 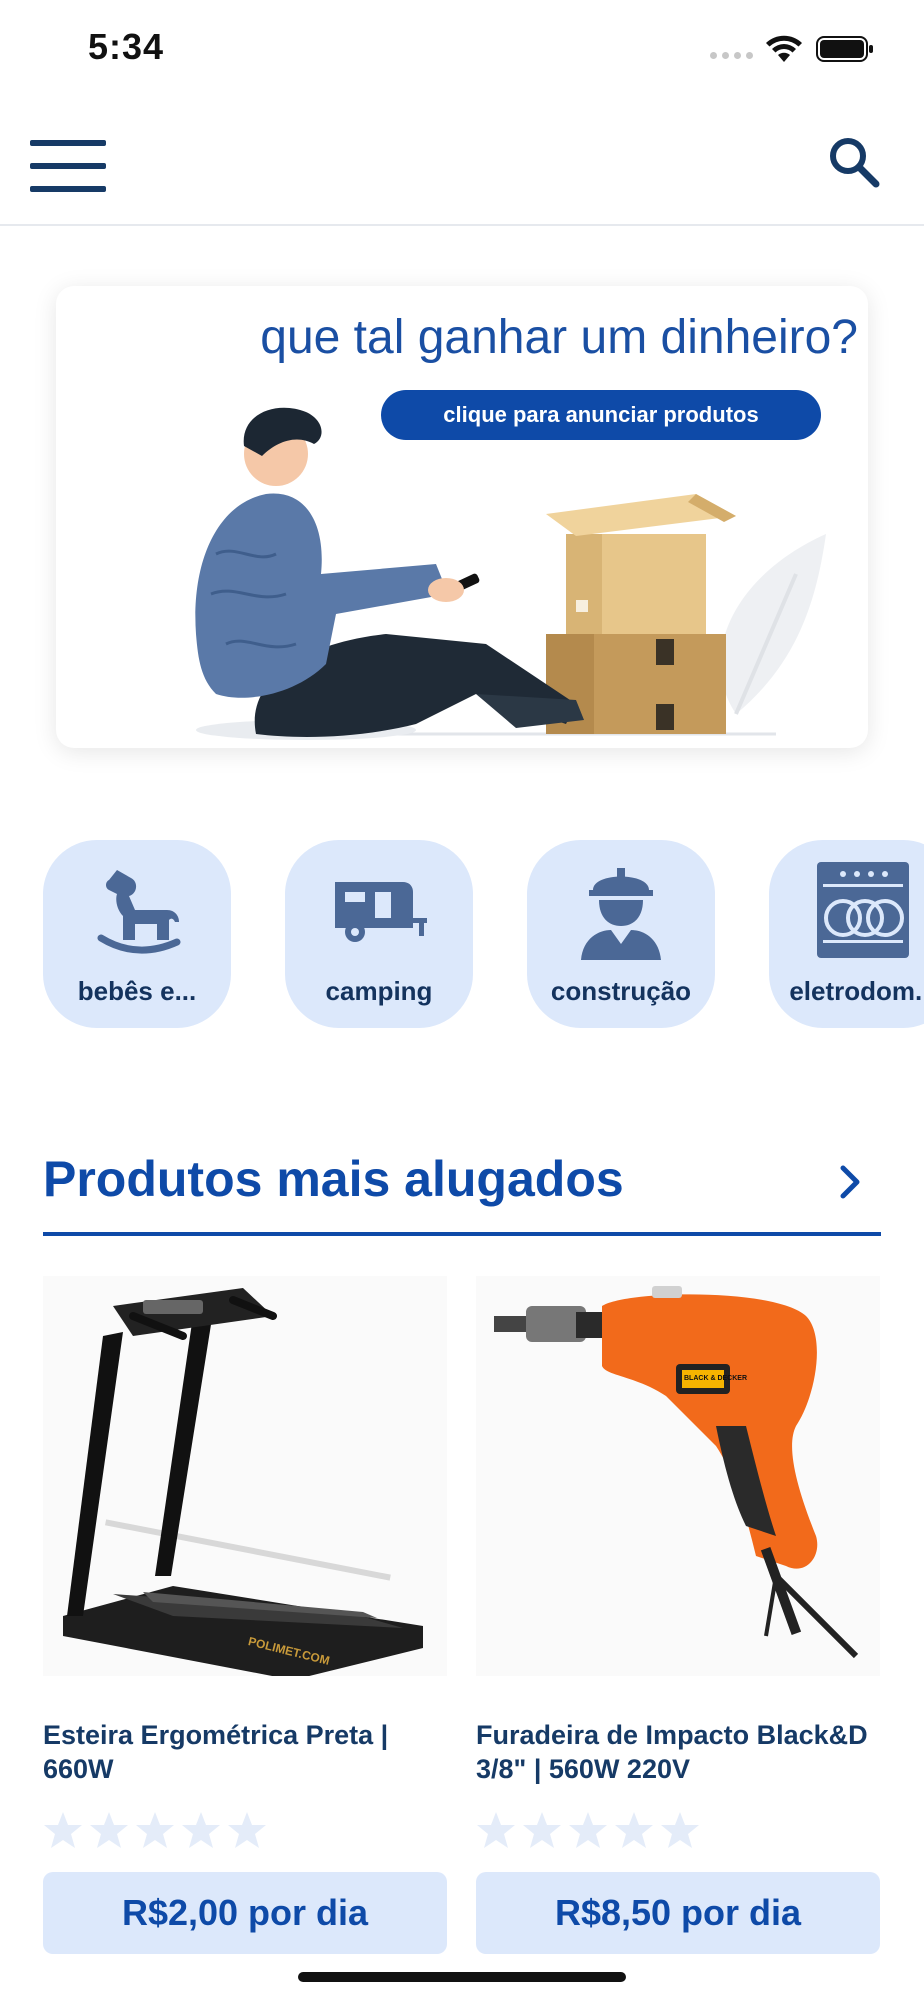 I want to click on drill-brand-text: BLACK & DECKER, so click(x=715, y=1378).